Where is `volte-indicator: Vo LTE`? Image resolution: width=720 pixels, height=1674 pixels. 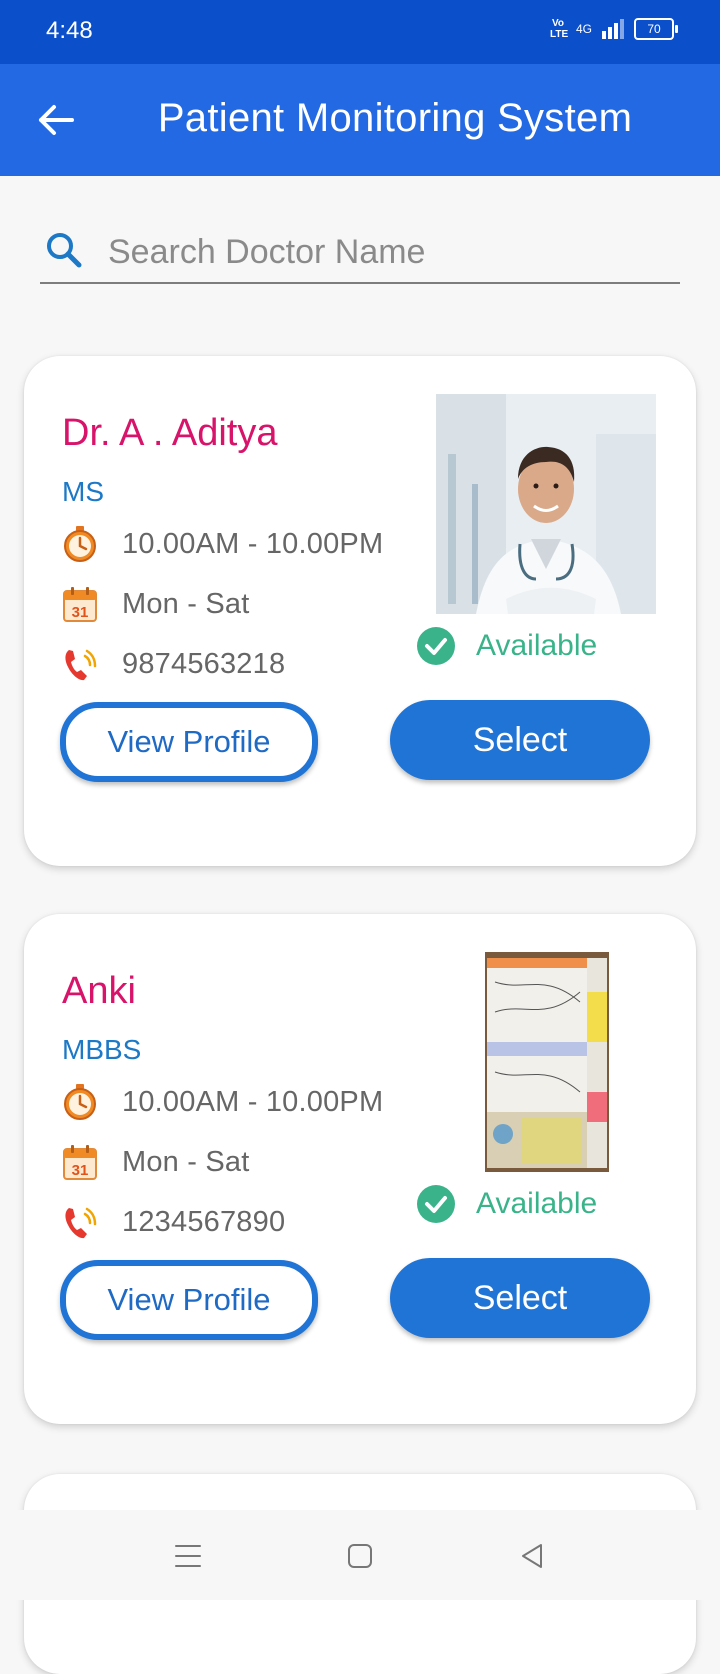 volte-indicator: Vo LTE is located at coordinates (559, 29).